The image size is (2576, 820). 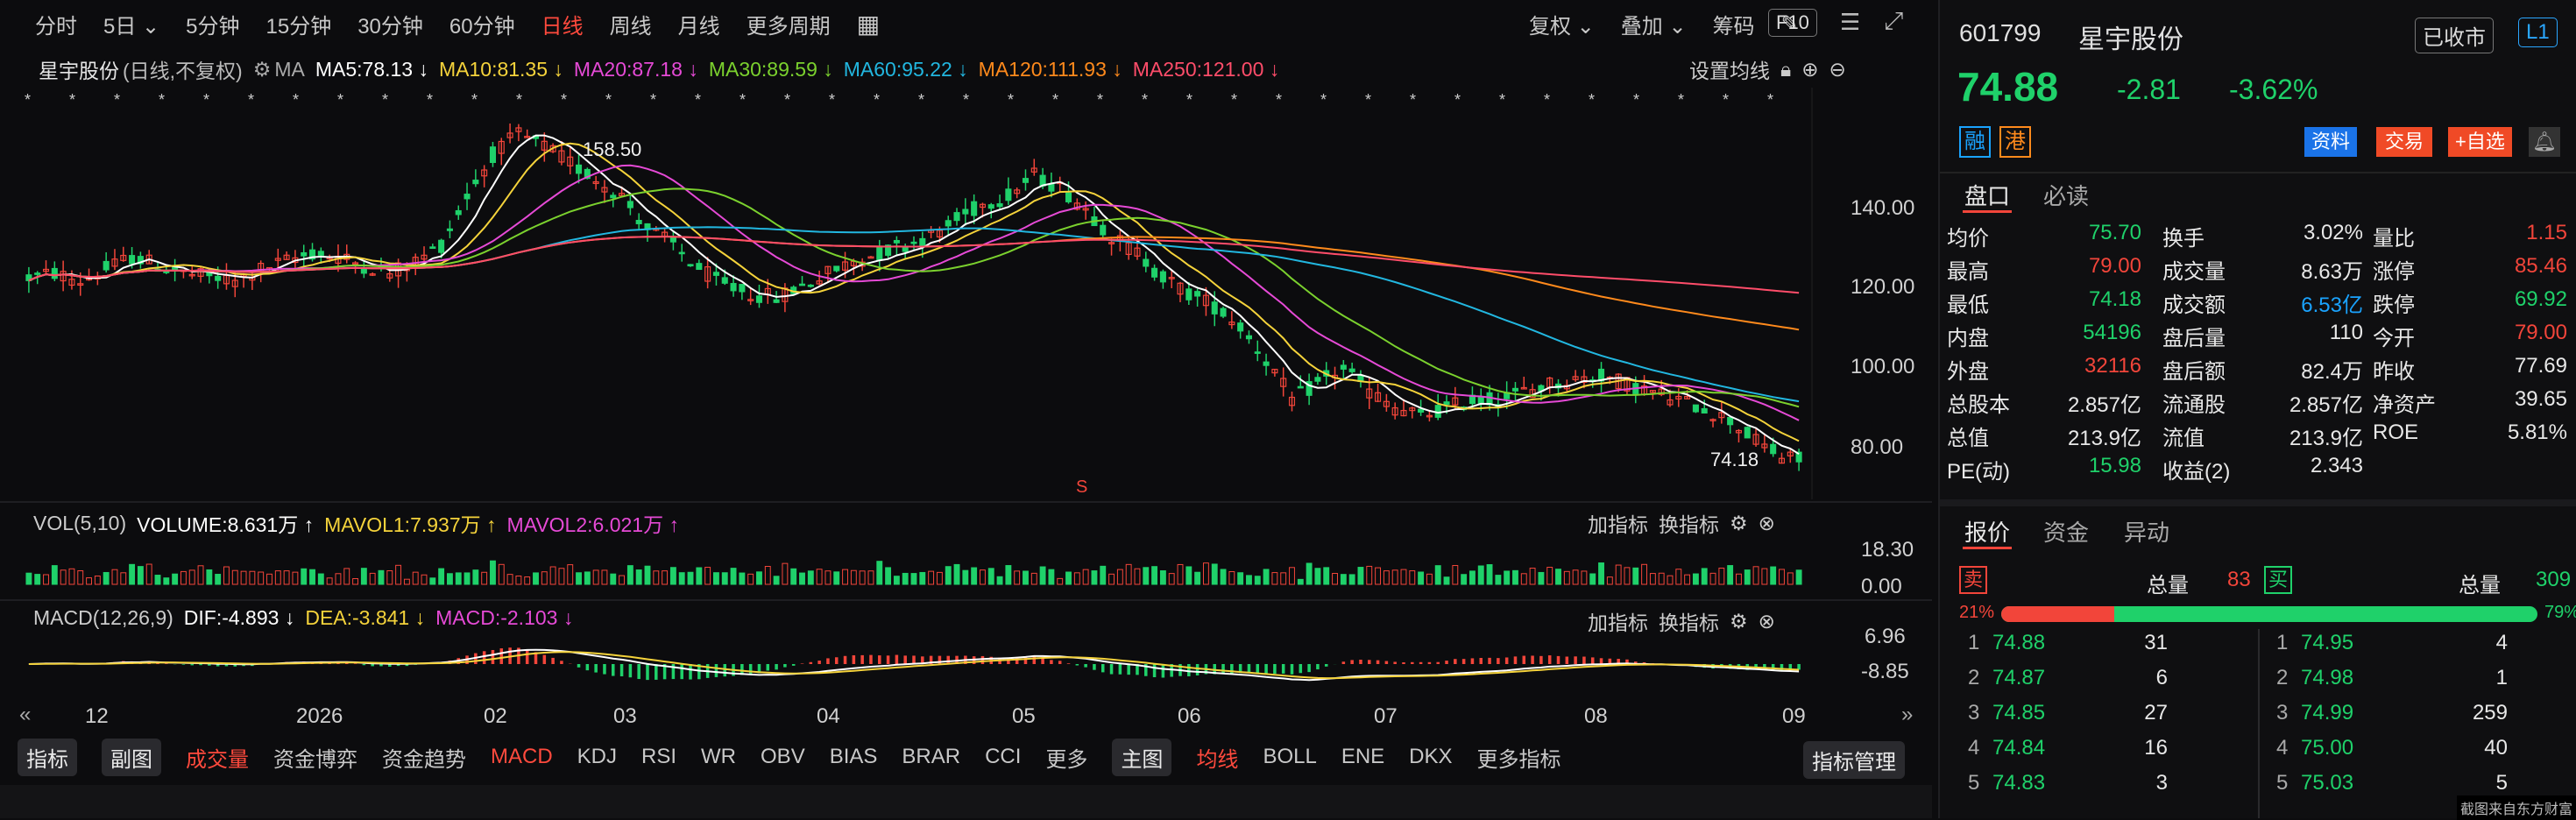 What do you see at coordinates (718, 757) in the screenshot?
I see `ind-wr: WR` at bounding box center [718, 757].